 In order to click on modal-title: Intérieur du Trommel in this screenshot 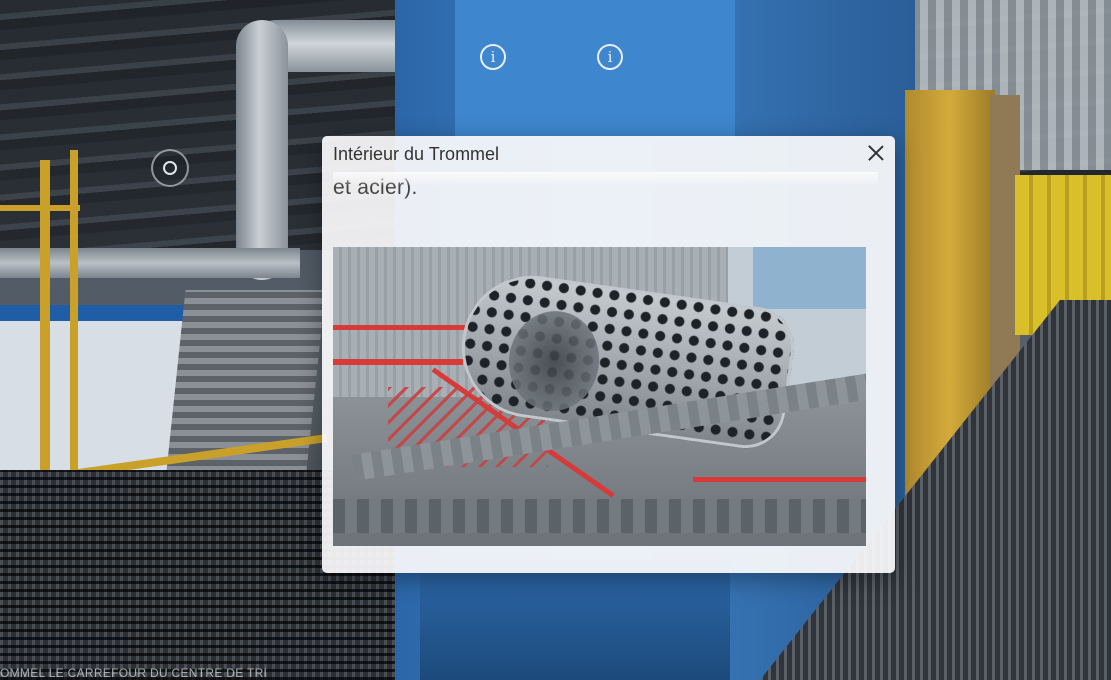, I will do `click(416, 154)`.